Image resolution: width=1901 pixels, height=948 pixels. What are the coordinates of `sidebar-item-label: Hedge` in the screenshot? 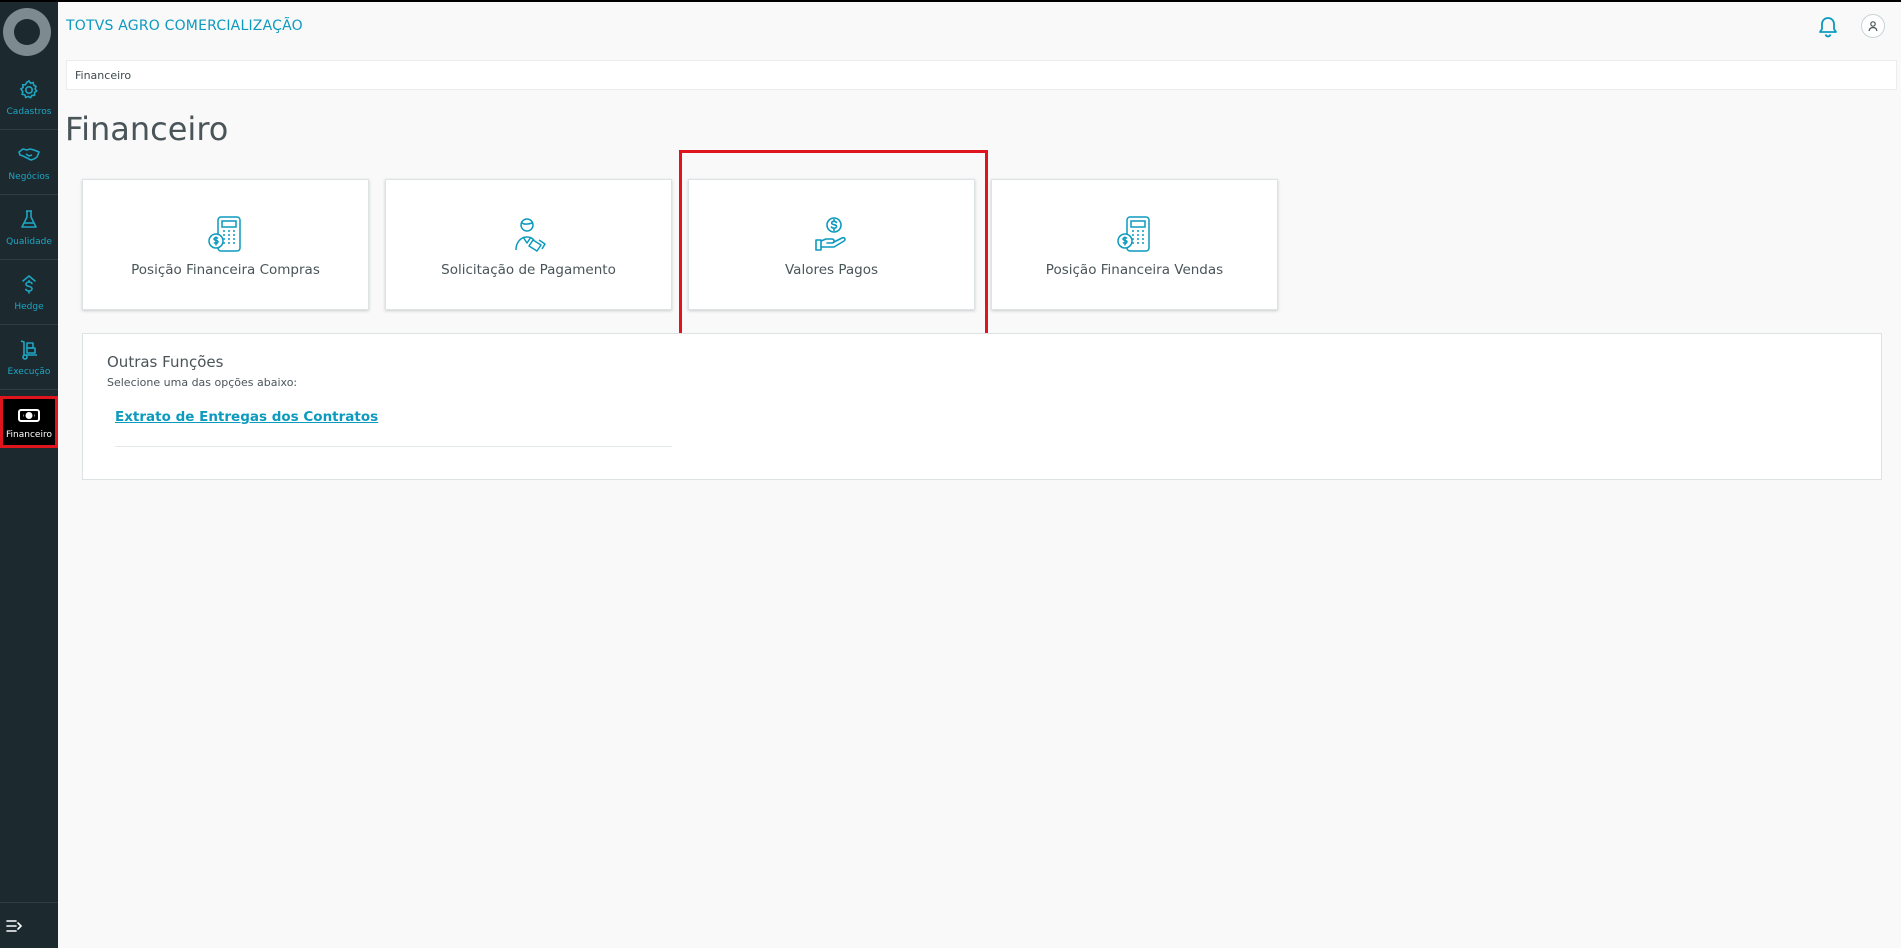 It's located at (29, 307).